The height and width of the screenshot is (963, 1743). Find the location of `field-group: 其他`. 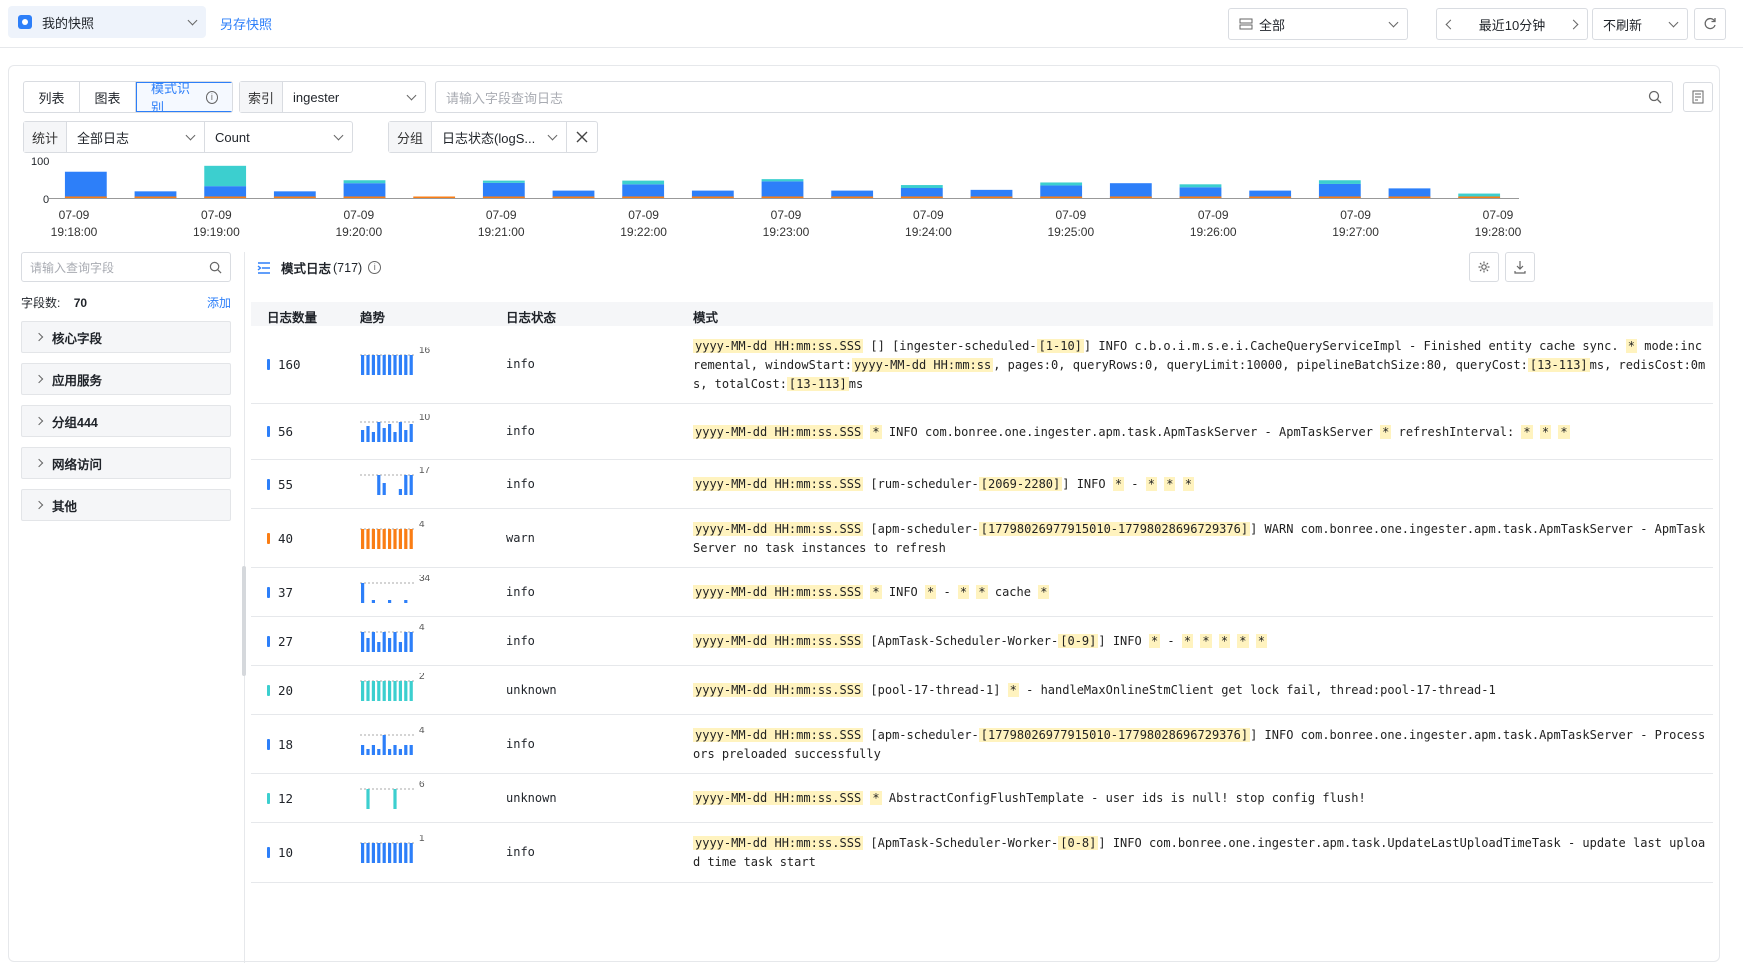

field-group: 其他 is located at coordinates (126, 505).